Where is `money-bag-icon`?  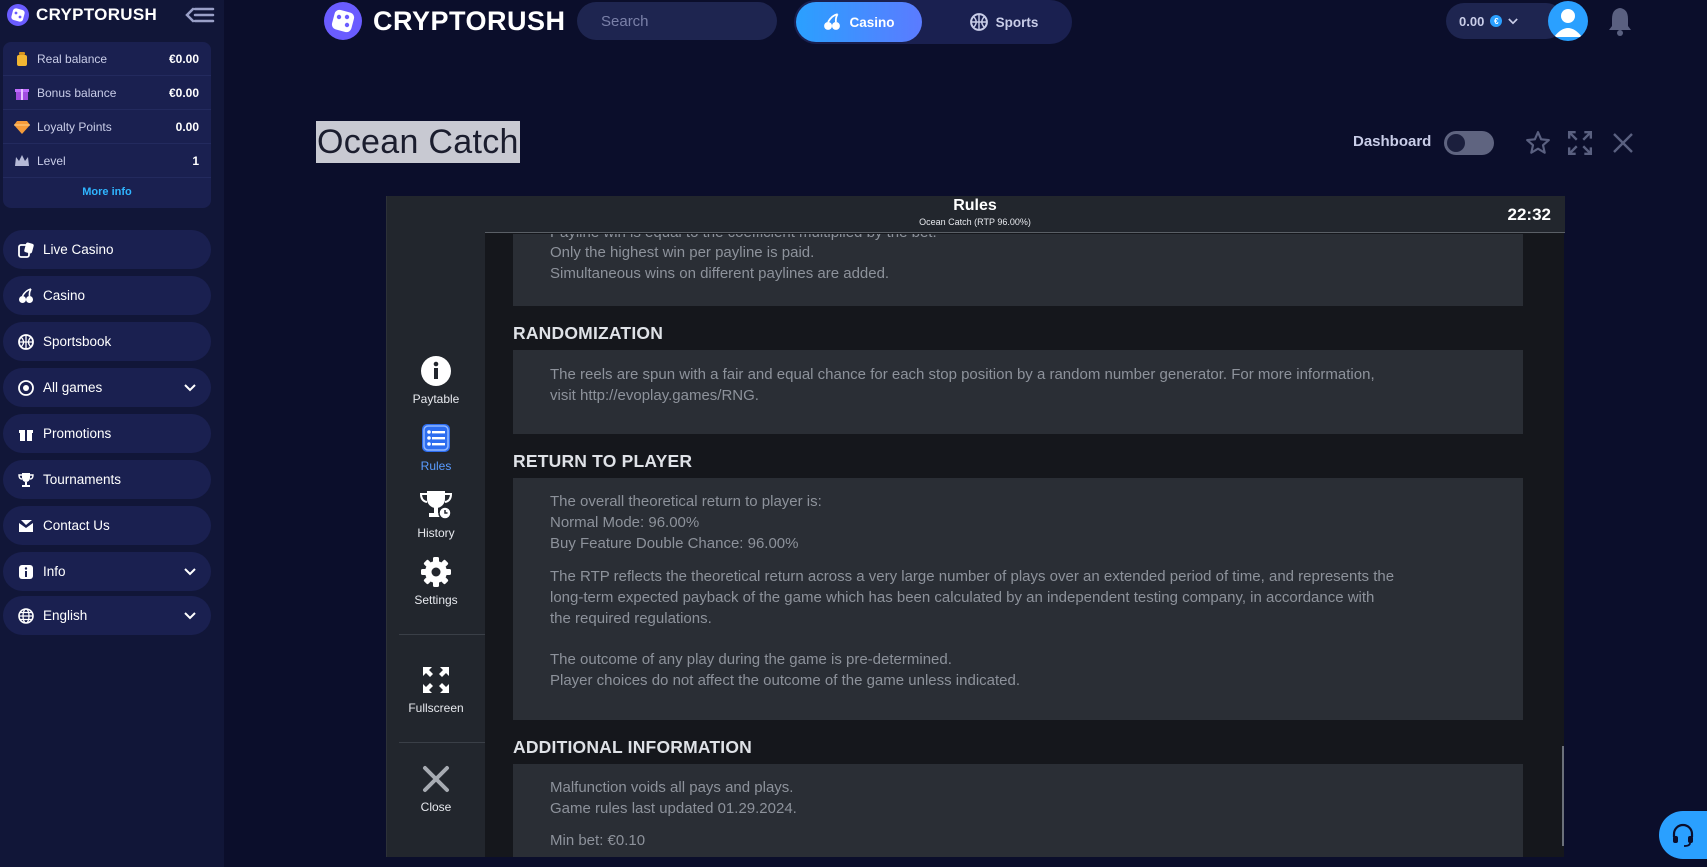 money-bag-icon is located at coordinates (22, 59).